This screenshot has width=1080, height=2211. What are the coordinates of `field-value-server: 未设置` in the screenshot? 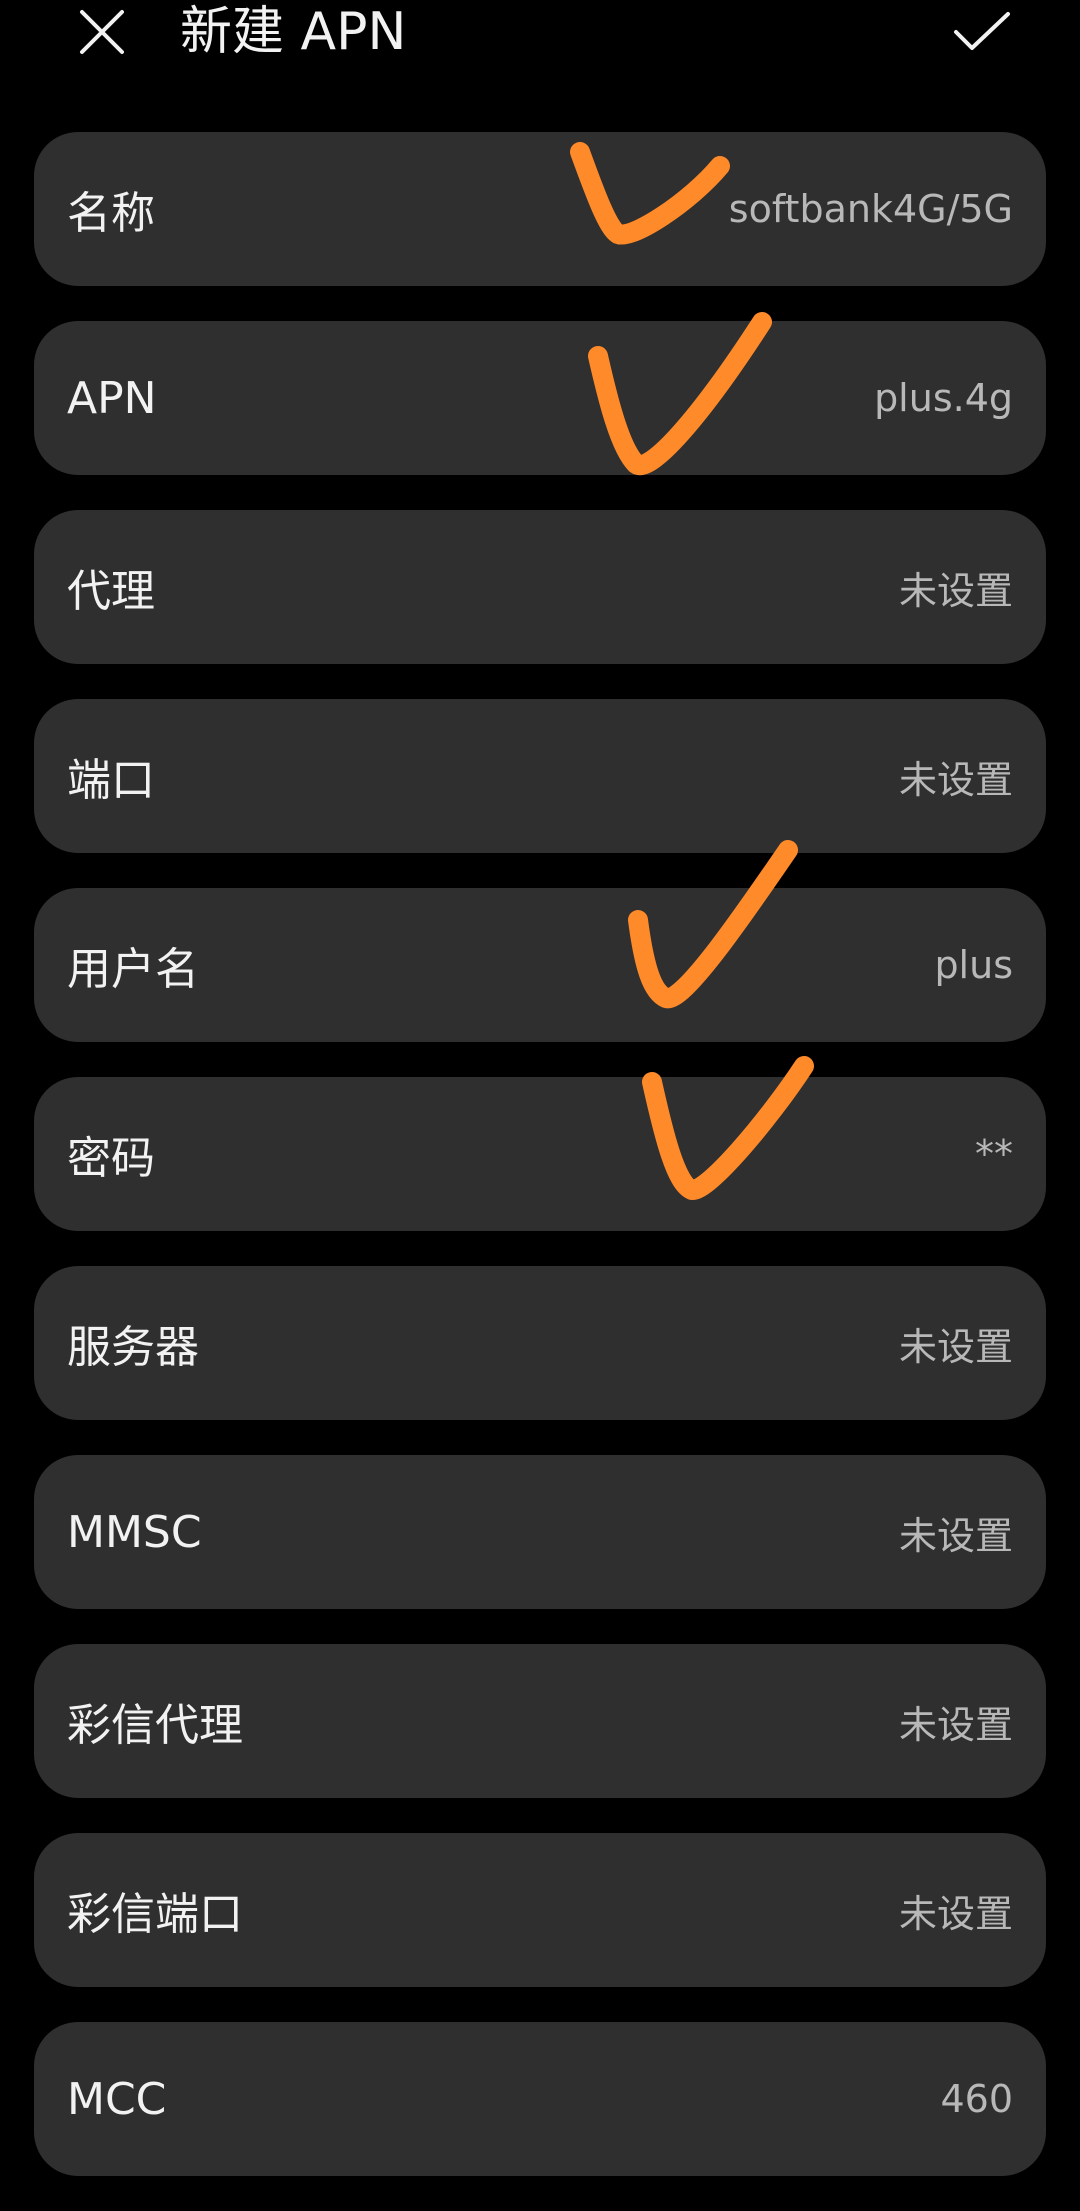 It's located at (955, 1346).